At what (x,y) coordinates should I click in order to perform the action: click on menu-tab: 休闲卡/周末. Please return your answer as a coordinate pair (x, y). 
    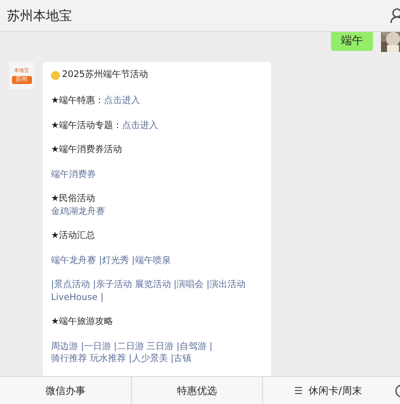
    Looking at the image, I should click on (335, 391).